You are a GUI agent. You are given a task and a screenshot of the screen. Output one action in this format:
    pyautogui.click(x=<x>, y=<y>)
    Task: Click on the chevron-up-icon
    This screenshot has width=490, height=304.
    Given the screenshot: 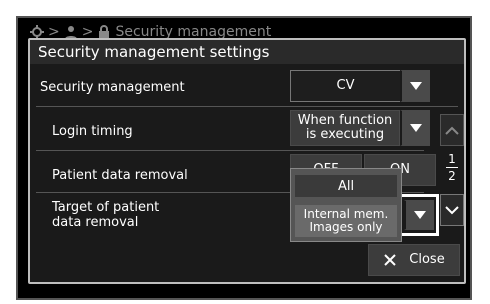 What is the action you would take?
    pyautogui.click(x=452, y=130)
    